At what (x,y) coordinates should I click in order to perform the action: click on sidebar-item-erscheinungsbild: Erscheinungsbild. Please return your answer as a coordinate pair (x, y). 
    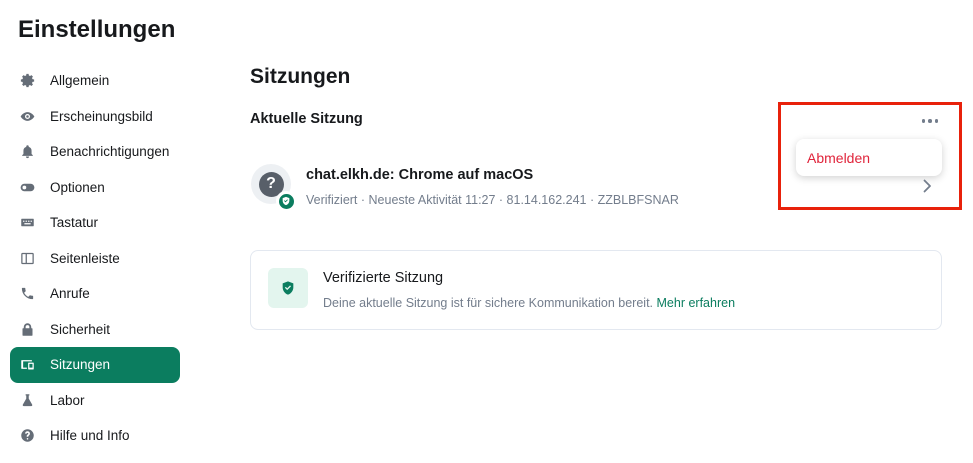
    Looking at the image, I should click on (95, 117).